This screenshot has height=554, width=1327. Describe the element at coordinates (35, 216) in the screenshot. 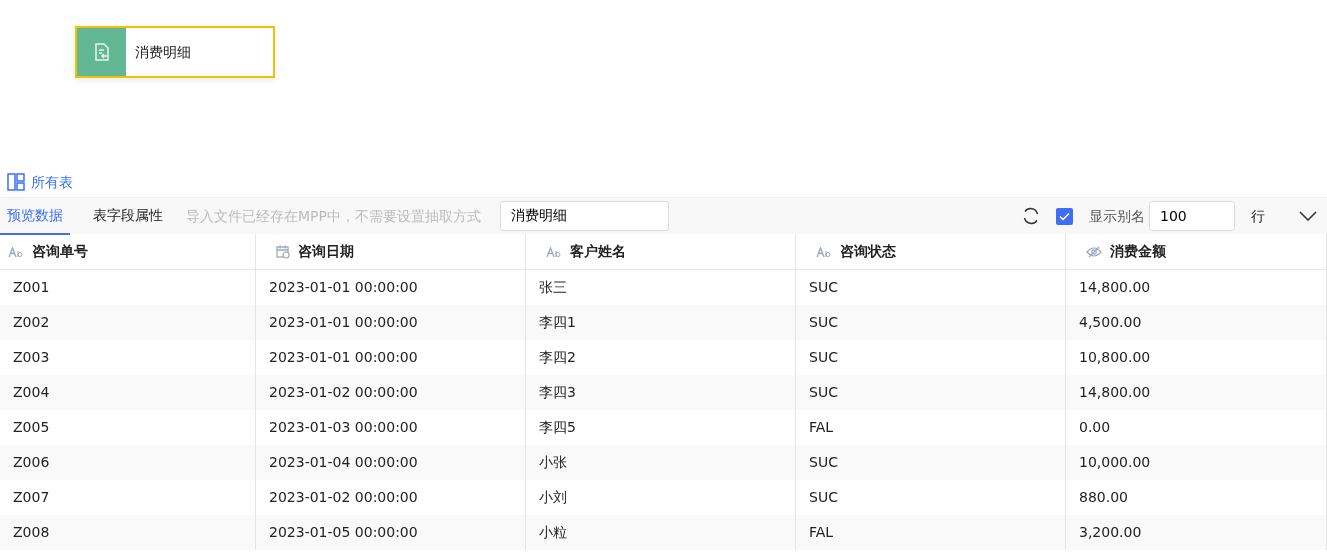

I see `tab: 预览数据` at that location.